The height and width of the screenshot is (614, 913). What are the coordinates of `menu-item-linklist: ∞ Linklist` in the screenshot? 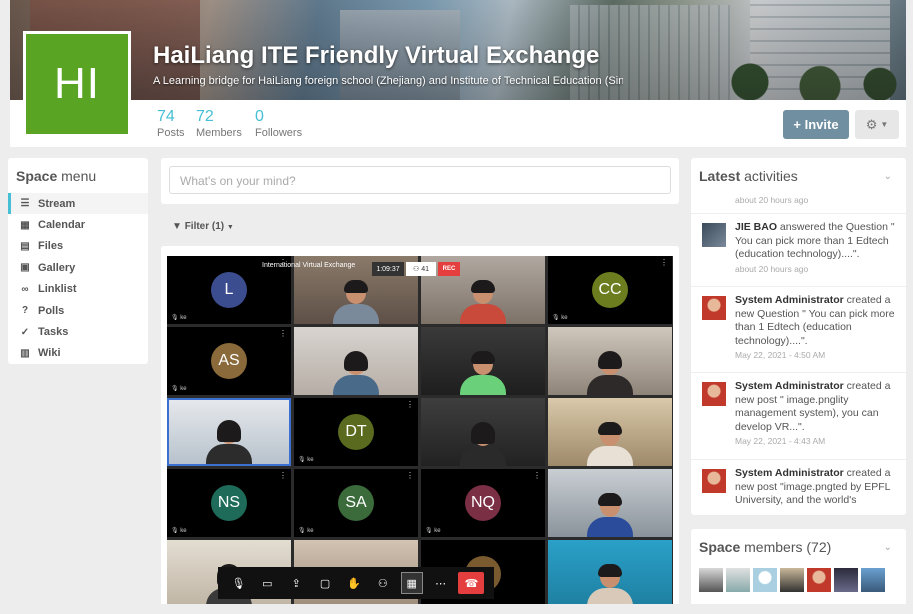 It's located at (78, 289).